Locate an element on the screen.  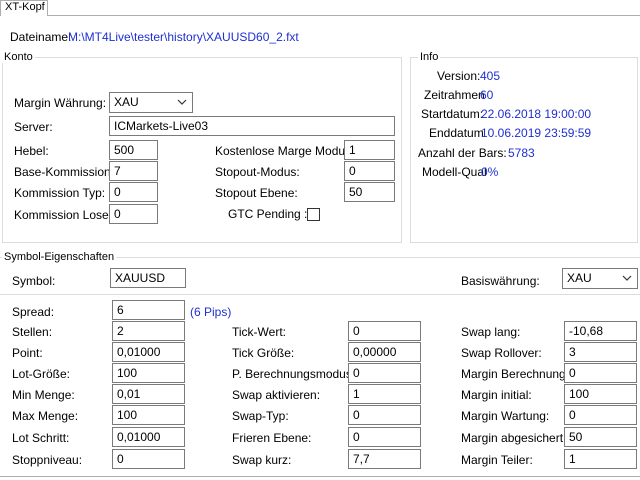
model-quality-label: Modell-Qual is located at coordinates (454, 172).